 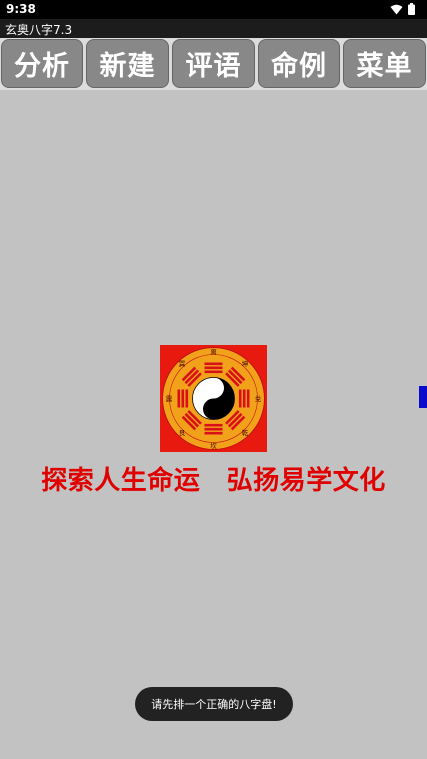 I want to click on analyze-button: 分析, so click(x=42, y=63).